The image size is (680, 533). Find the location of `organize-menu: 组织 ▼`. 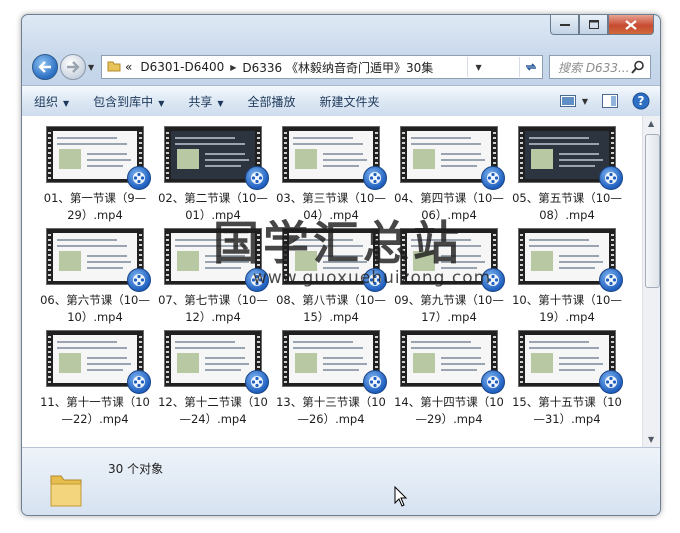

organize-menu: 组织 ▼ is located at coordinates (51, 101).